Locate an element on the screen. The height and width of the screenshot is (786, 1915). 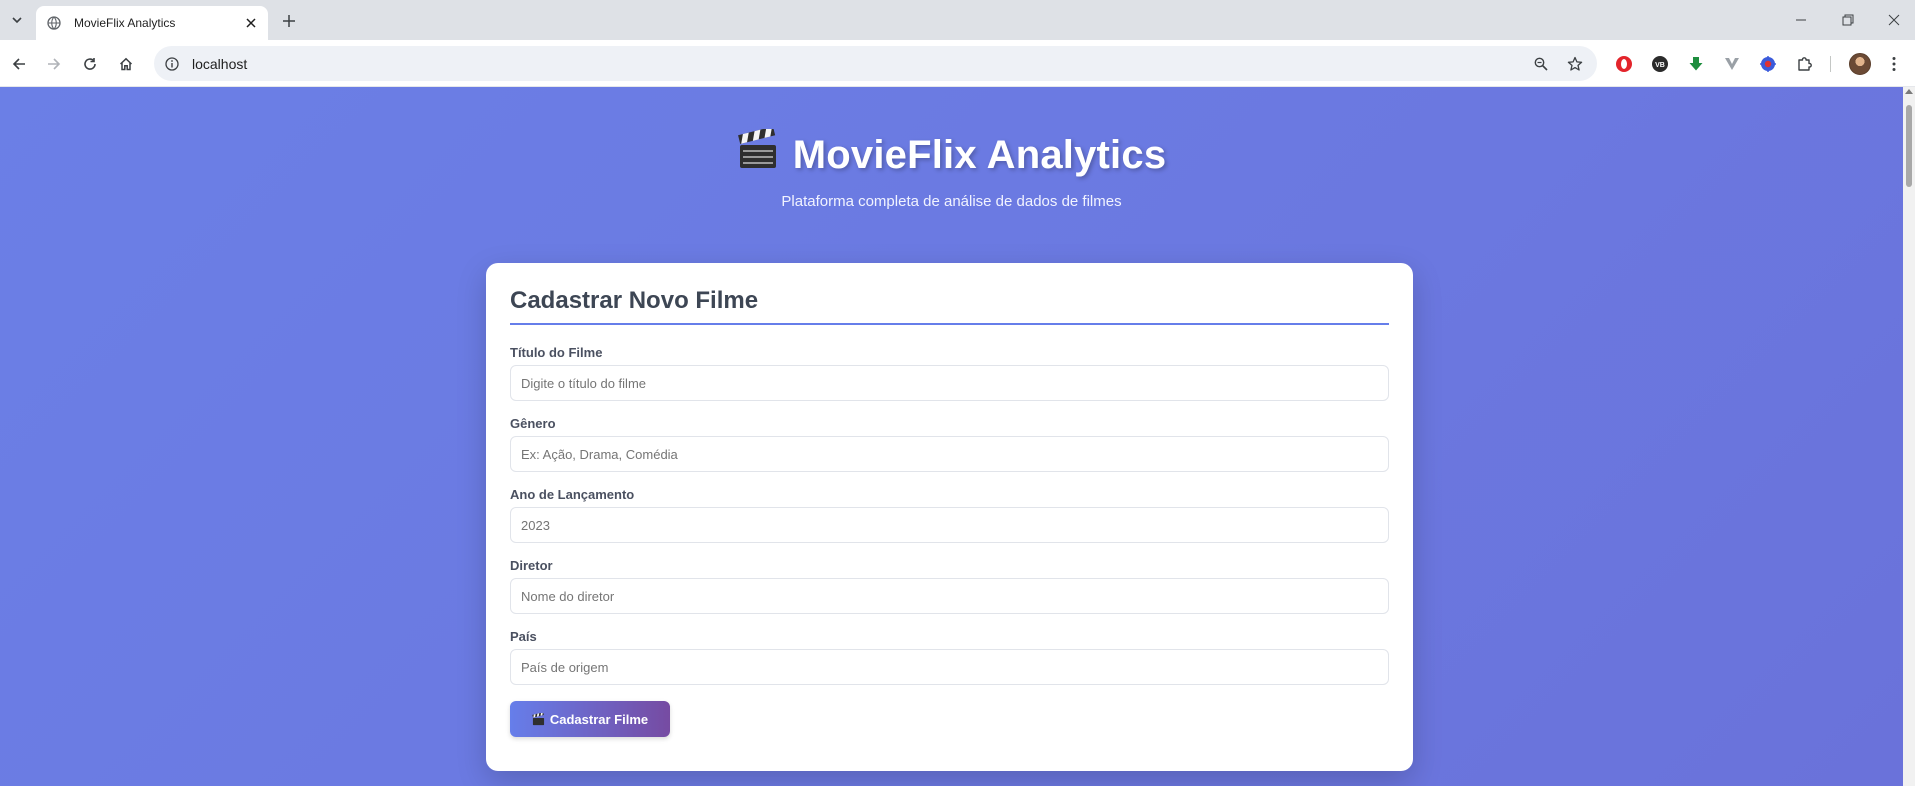
back-arrow-icon is located at coordinates (19, 64).